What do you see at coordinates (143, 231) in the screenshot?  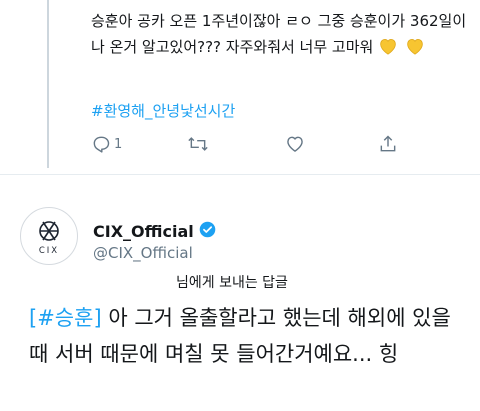 I see `display-name: CIX_Official` at bounding box center [143, 231].